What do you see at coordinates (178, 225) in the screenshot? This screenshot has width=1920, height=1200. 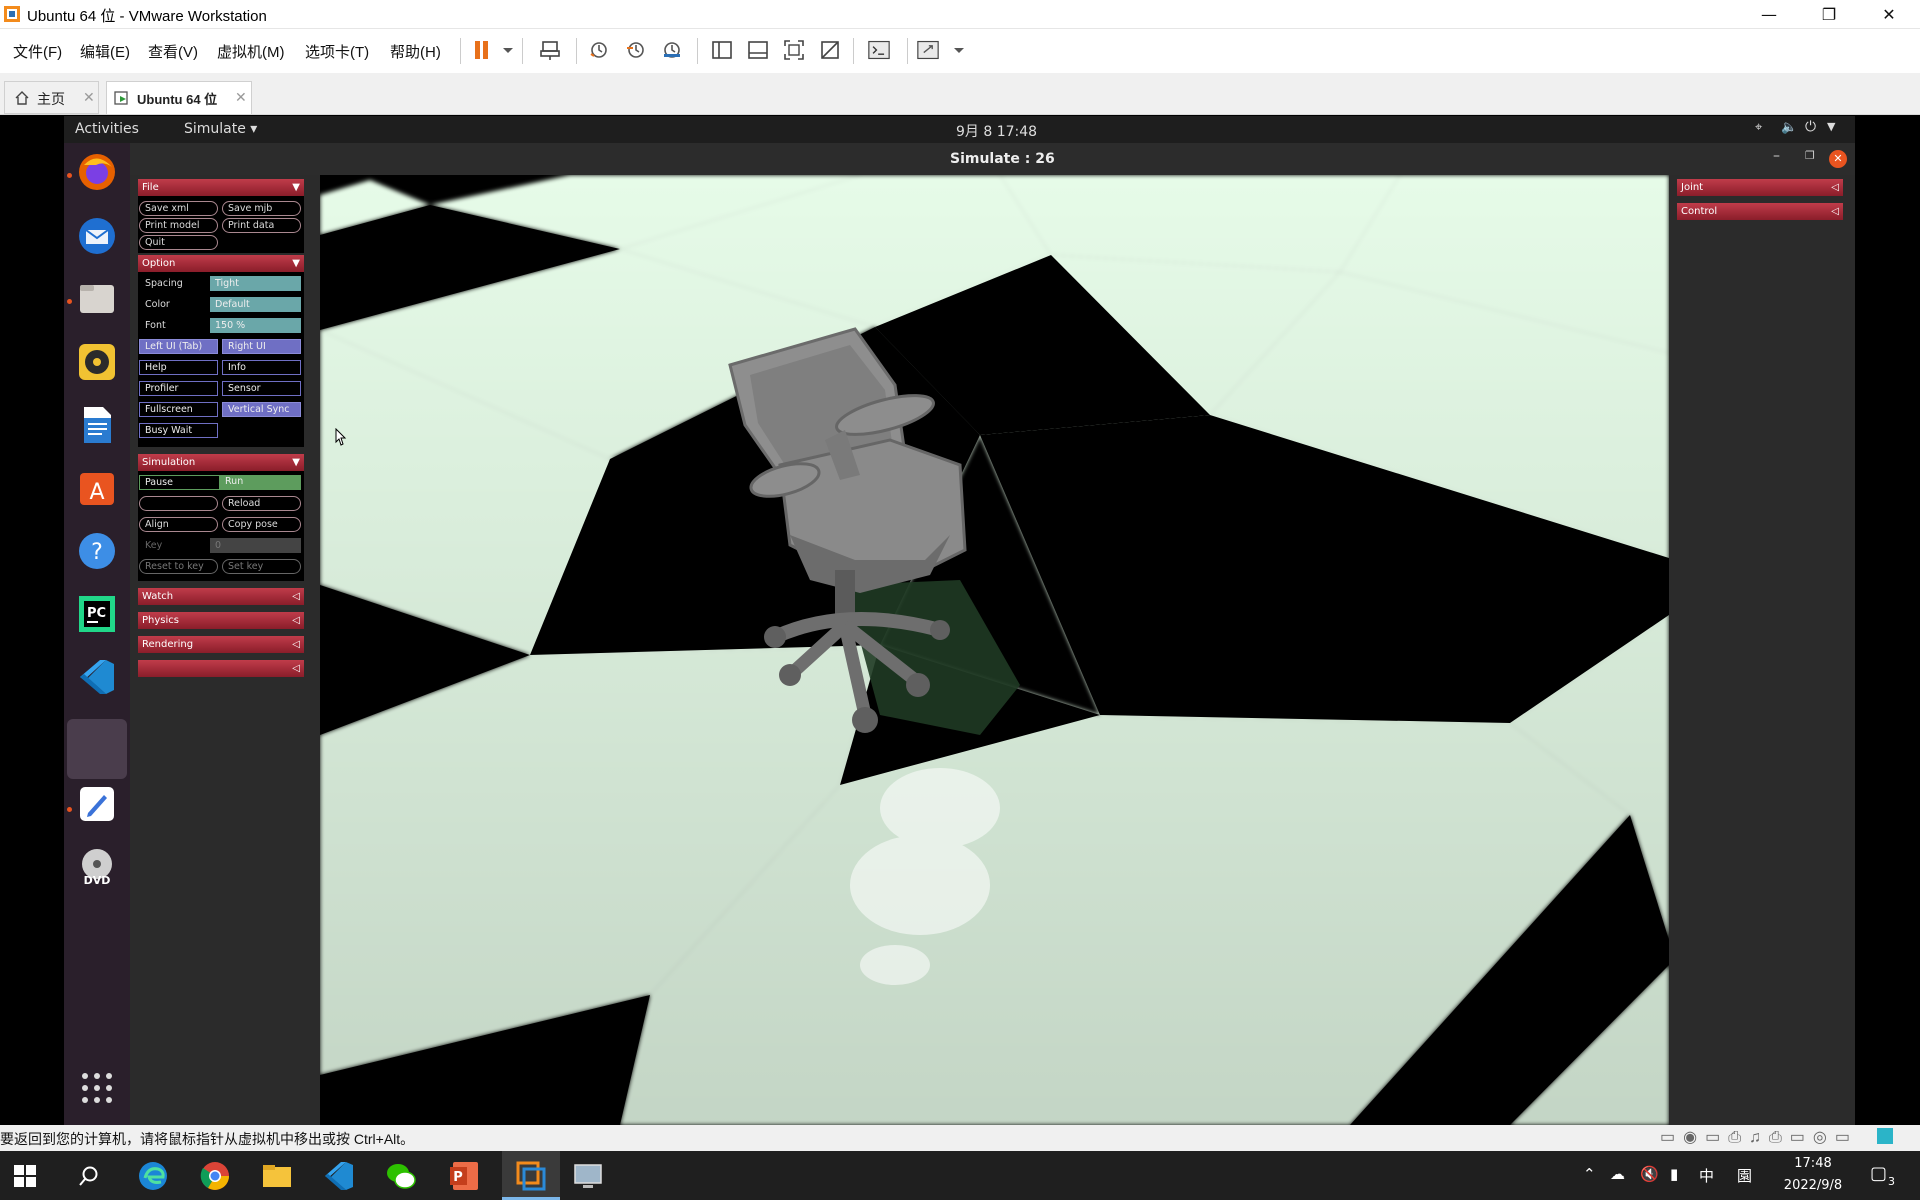 I see `print-model-button: Print model` at bounding box center [178, 225].